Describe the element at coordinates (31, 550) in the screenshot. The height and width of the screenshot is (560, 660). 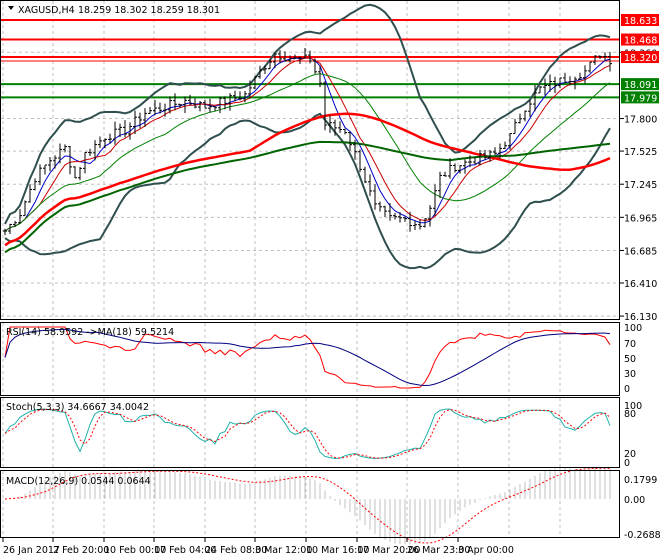
I see `time-label: 26 Jan 2017` at that location.